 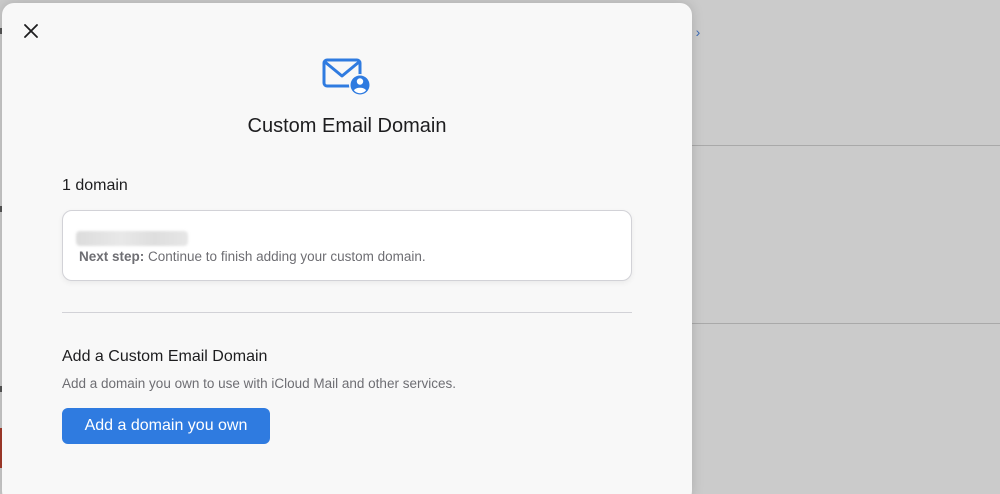 What do you see at coordinates (95, 185) in the screenshot?
I see `domain-count-label: 1 domain` at bounding box center [95, 185].